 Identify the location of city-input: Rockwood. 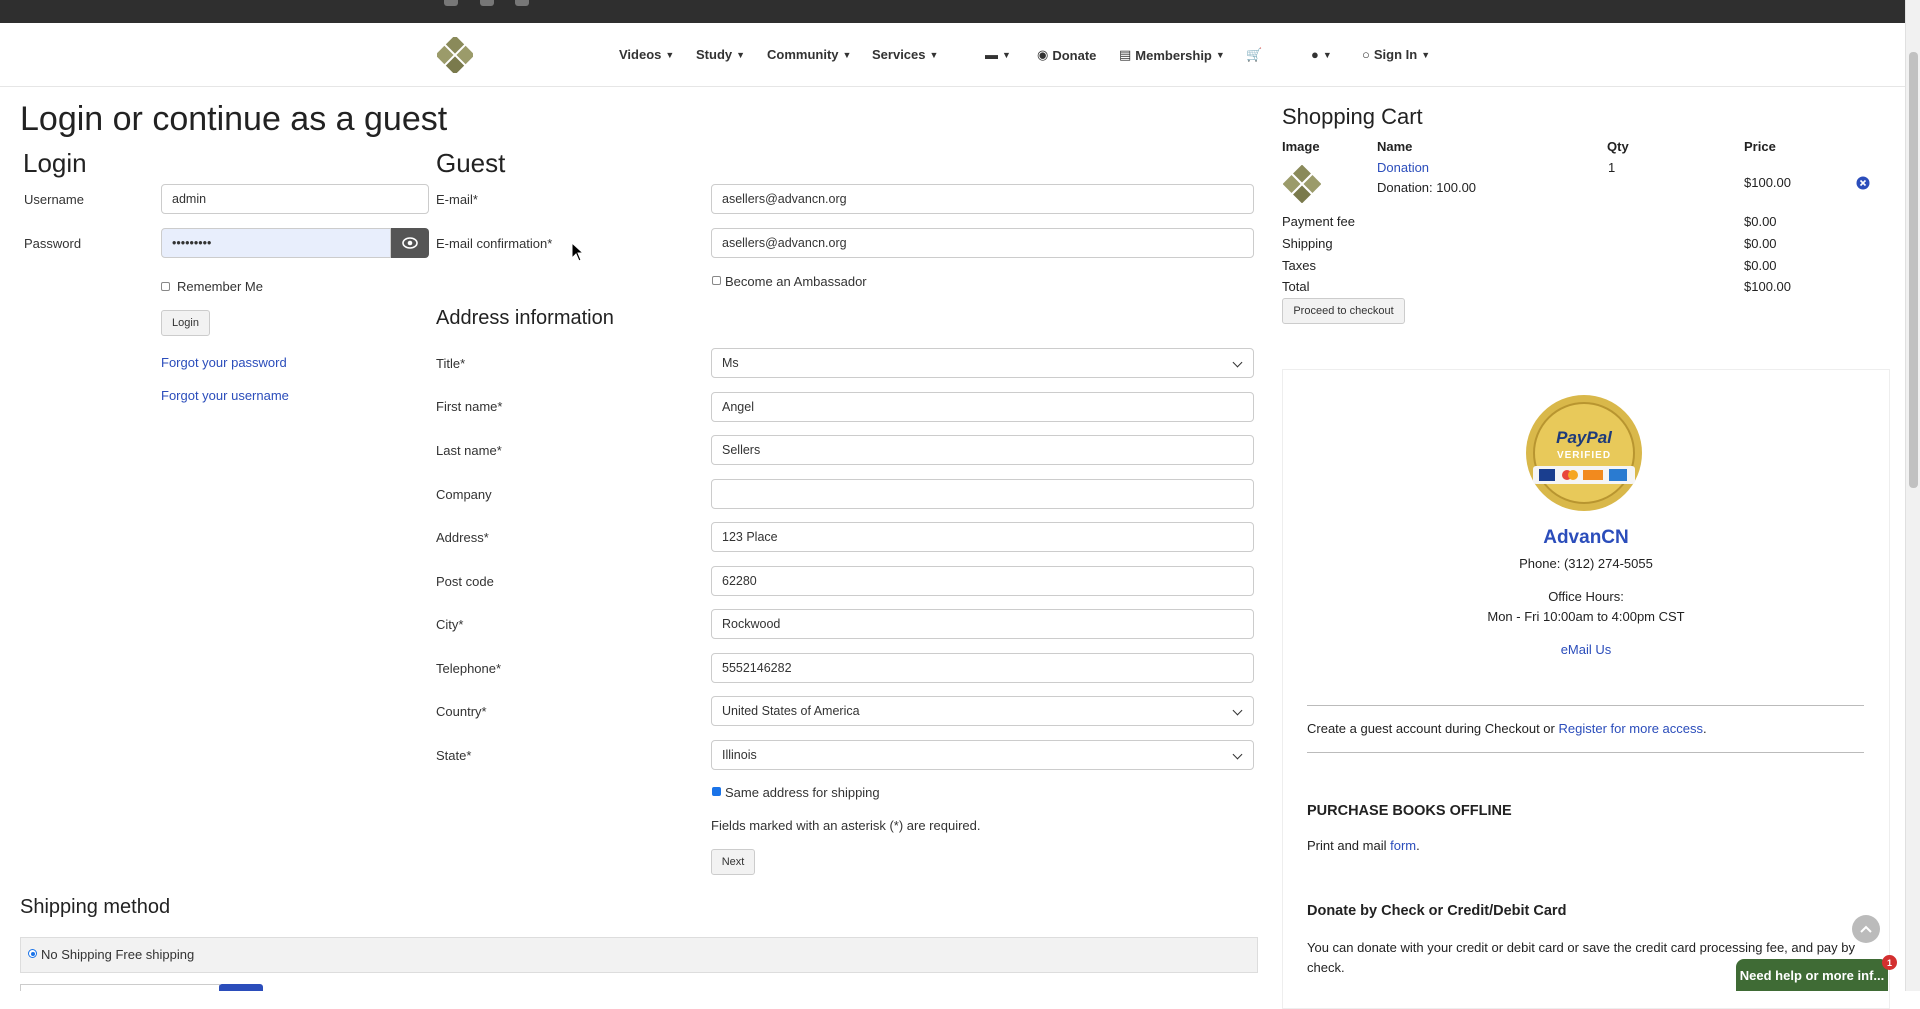
(982, 624).